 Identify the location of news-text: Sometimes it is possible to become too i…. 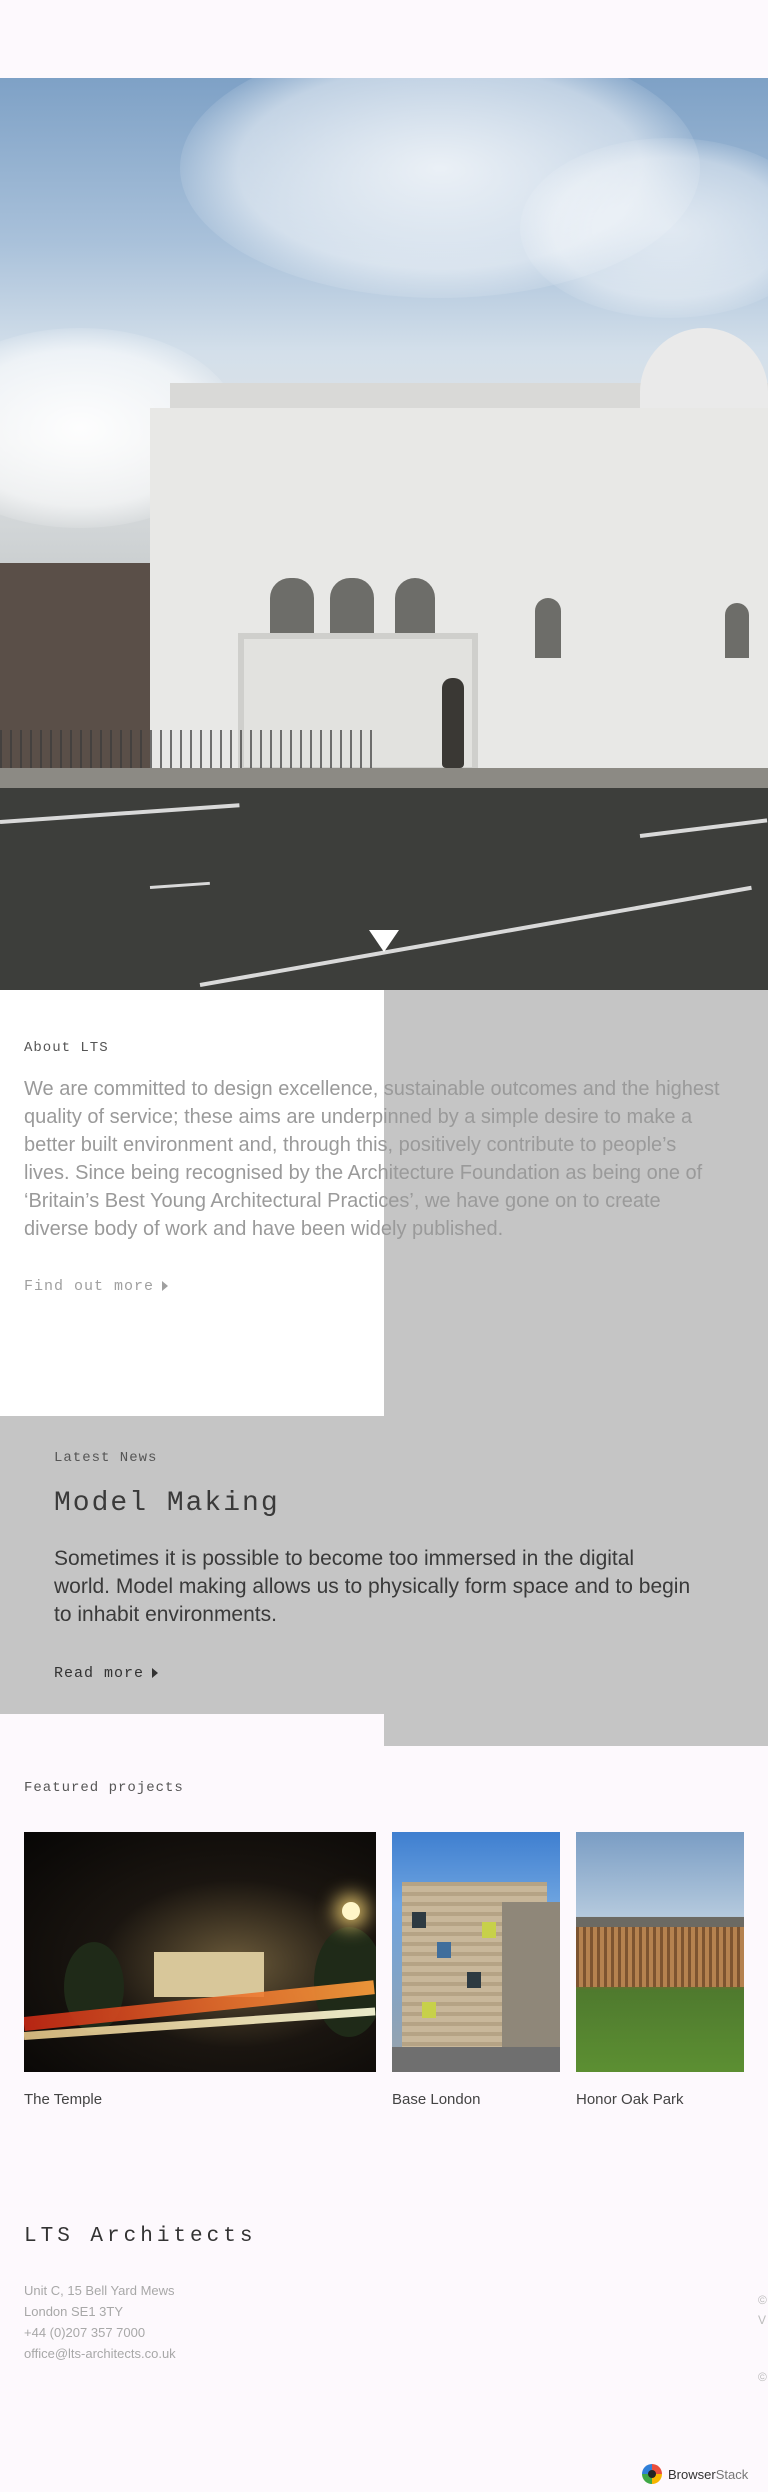
(372, 1586).